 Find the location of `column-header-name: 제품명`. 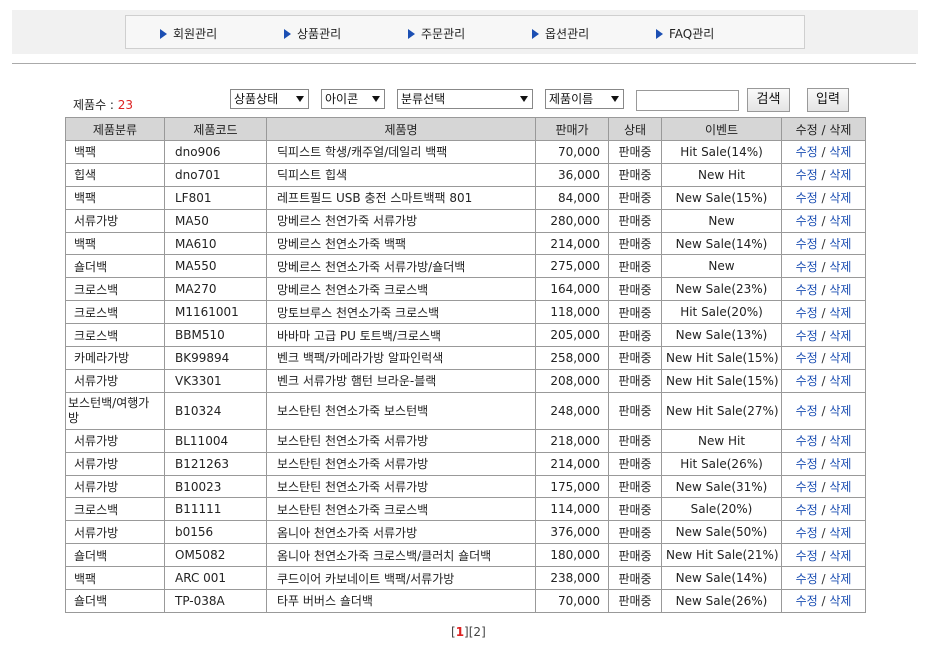

column-header-name: 제품명 is located at coordinates (401, 129).